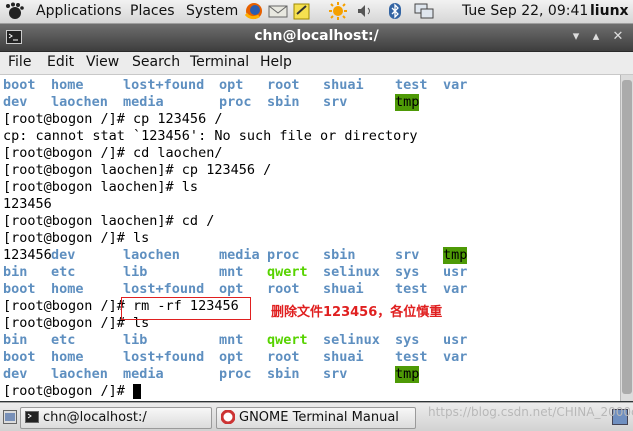 This screenshot has height=431, width=633. What do you see at coordinates (212, 11) in the screenshot?
I see `system-menu: System` at bounding box center [212, 11].